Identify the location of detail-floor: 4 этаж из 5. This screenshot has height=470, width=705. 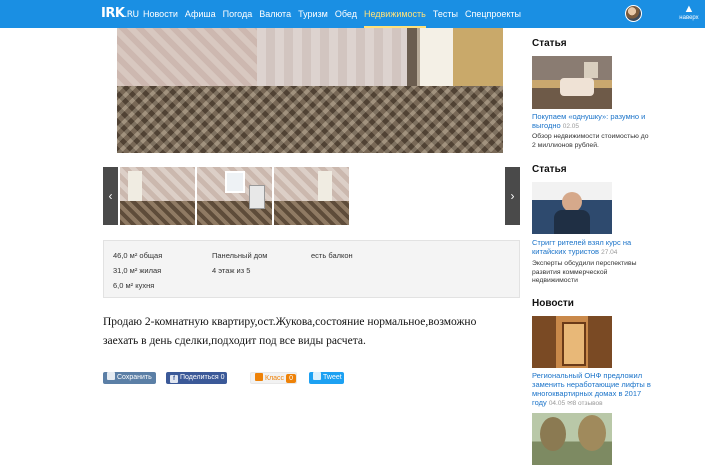
(231, 270).